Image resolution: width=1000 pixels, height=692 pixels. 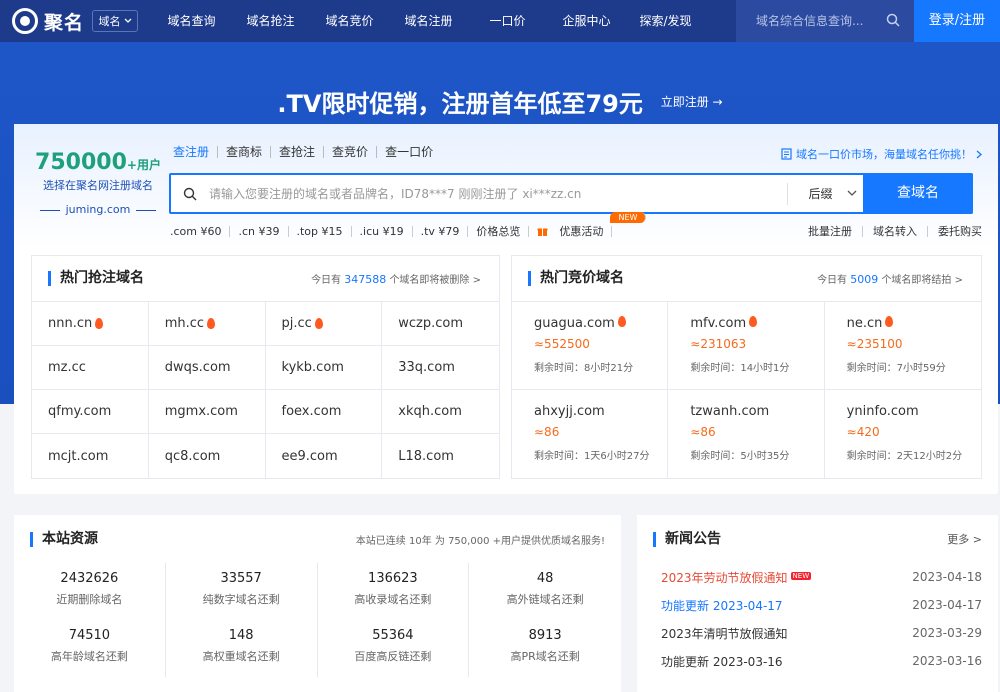 What do you see at coordinates (192, 456) in the screenshot?
I see `domain-name: qc8.com` at bounding box center [192, 456].